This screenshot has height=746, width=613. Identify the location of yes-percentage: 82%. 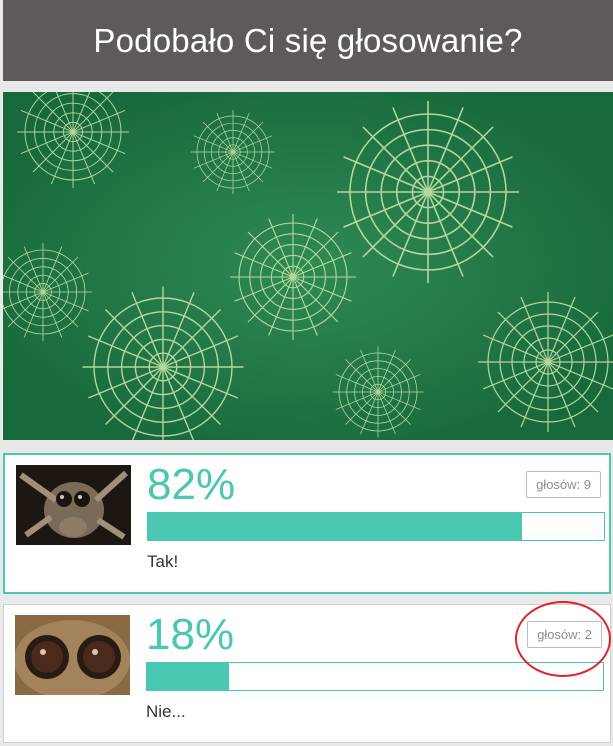
(191, 484).